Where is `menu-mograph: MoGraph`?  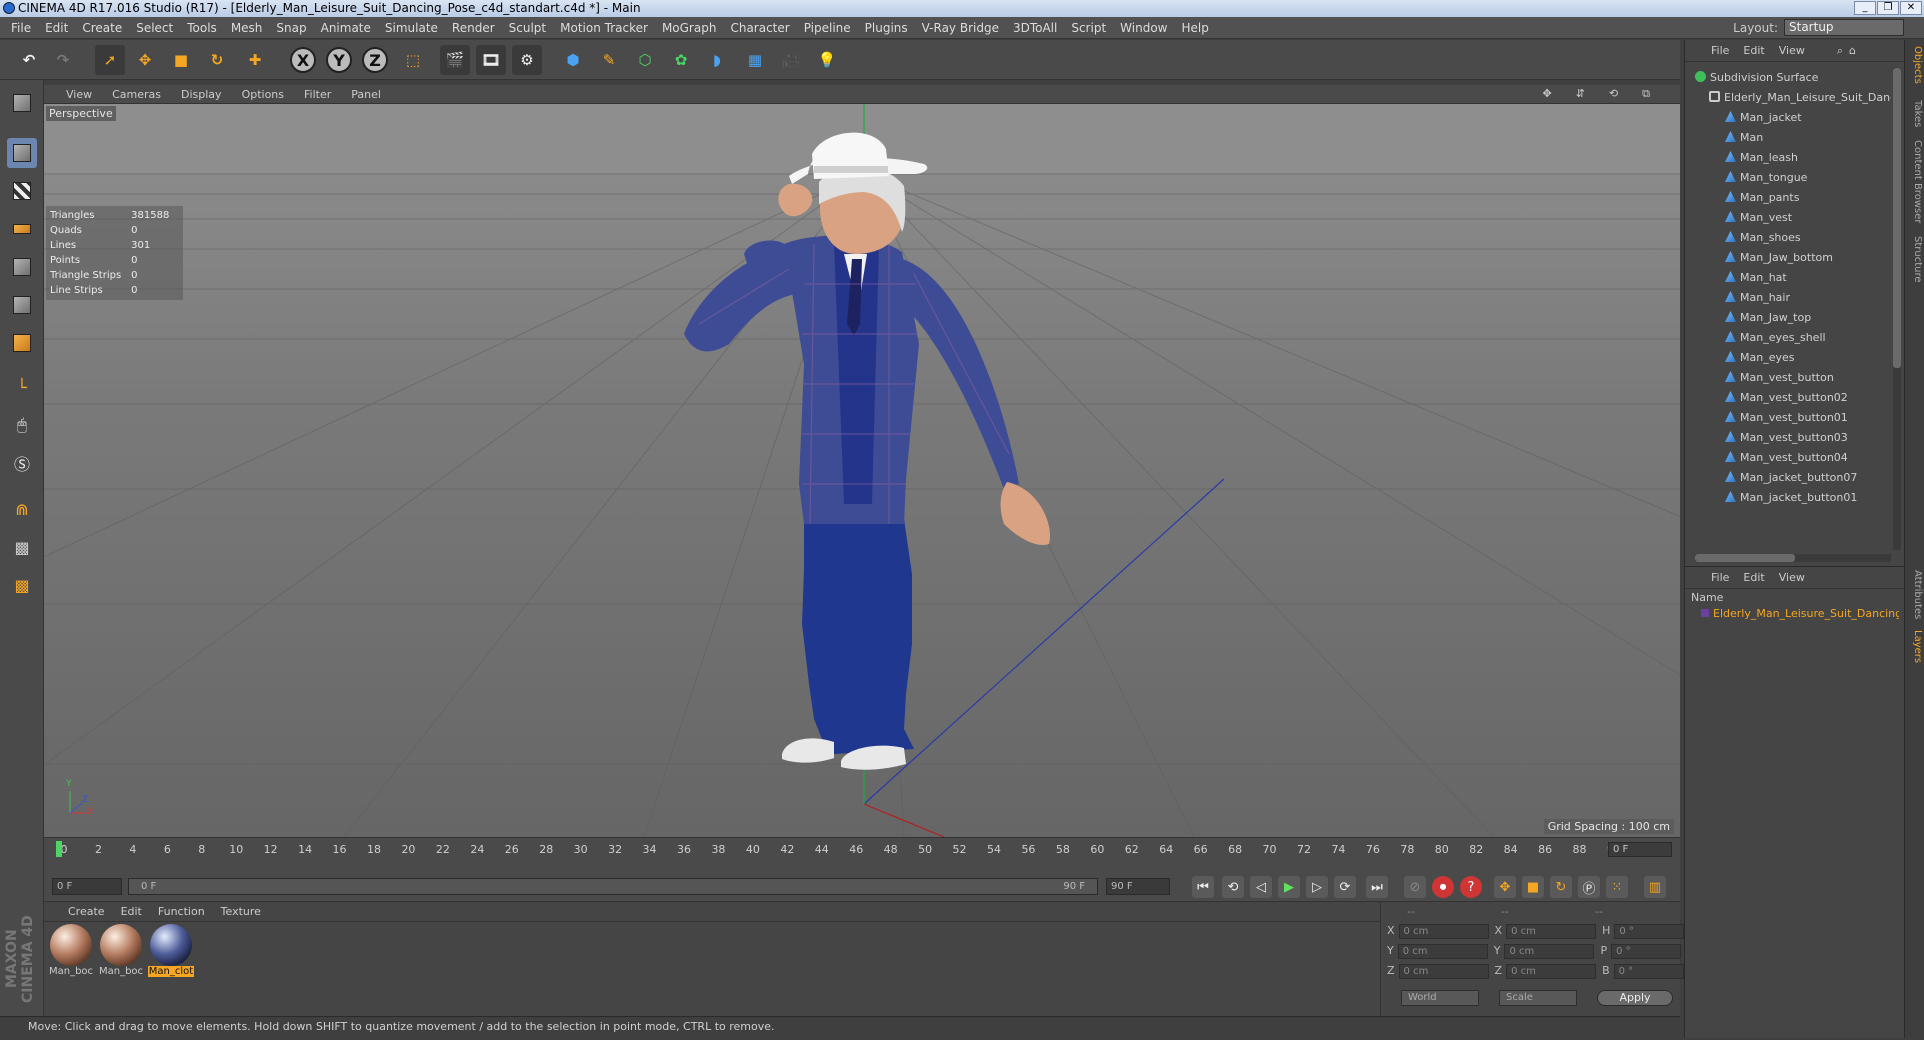
menu-mograph: MoGraph is located at coordinates (689, 28).